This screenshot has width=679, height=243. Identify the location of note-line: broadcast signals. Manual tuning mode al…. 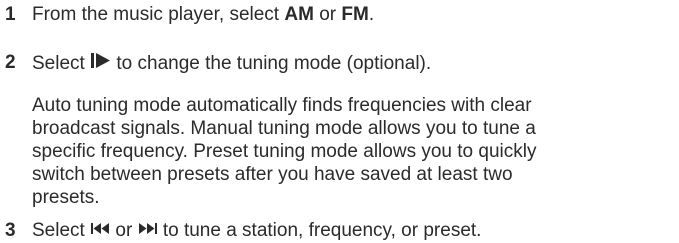
(284, 128).